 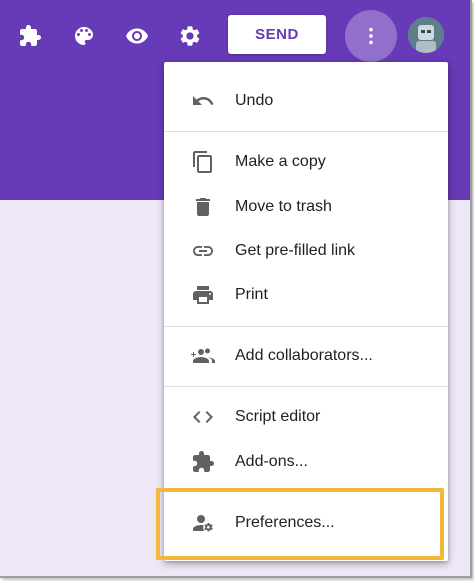 What do you see at coordinates (295, 250) in the screenshot?
I see `menu-item-label: Get pre-filled link` at bounding box center [295, 250].